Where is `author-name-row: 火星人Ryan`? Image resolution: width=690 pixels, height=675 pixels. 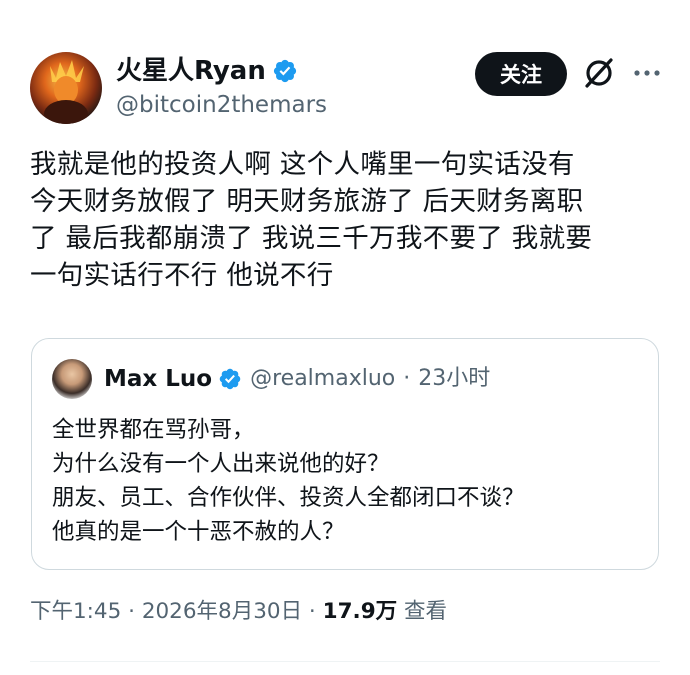 author-name-row: 火星人Ryan is located at coordinates (207, 71).